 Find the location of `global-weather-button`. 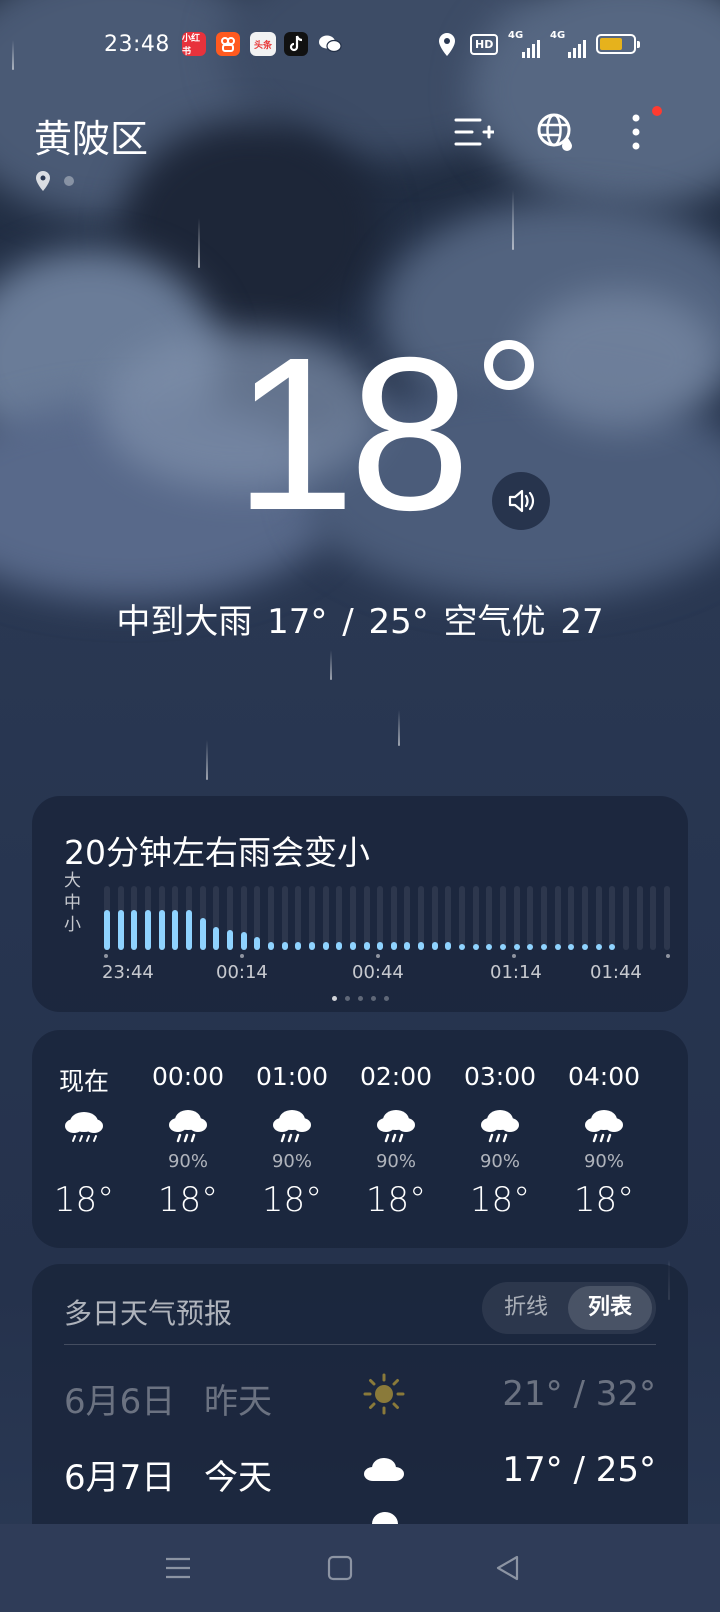

global-weather-button is located at coordinates (556, 132).